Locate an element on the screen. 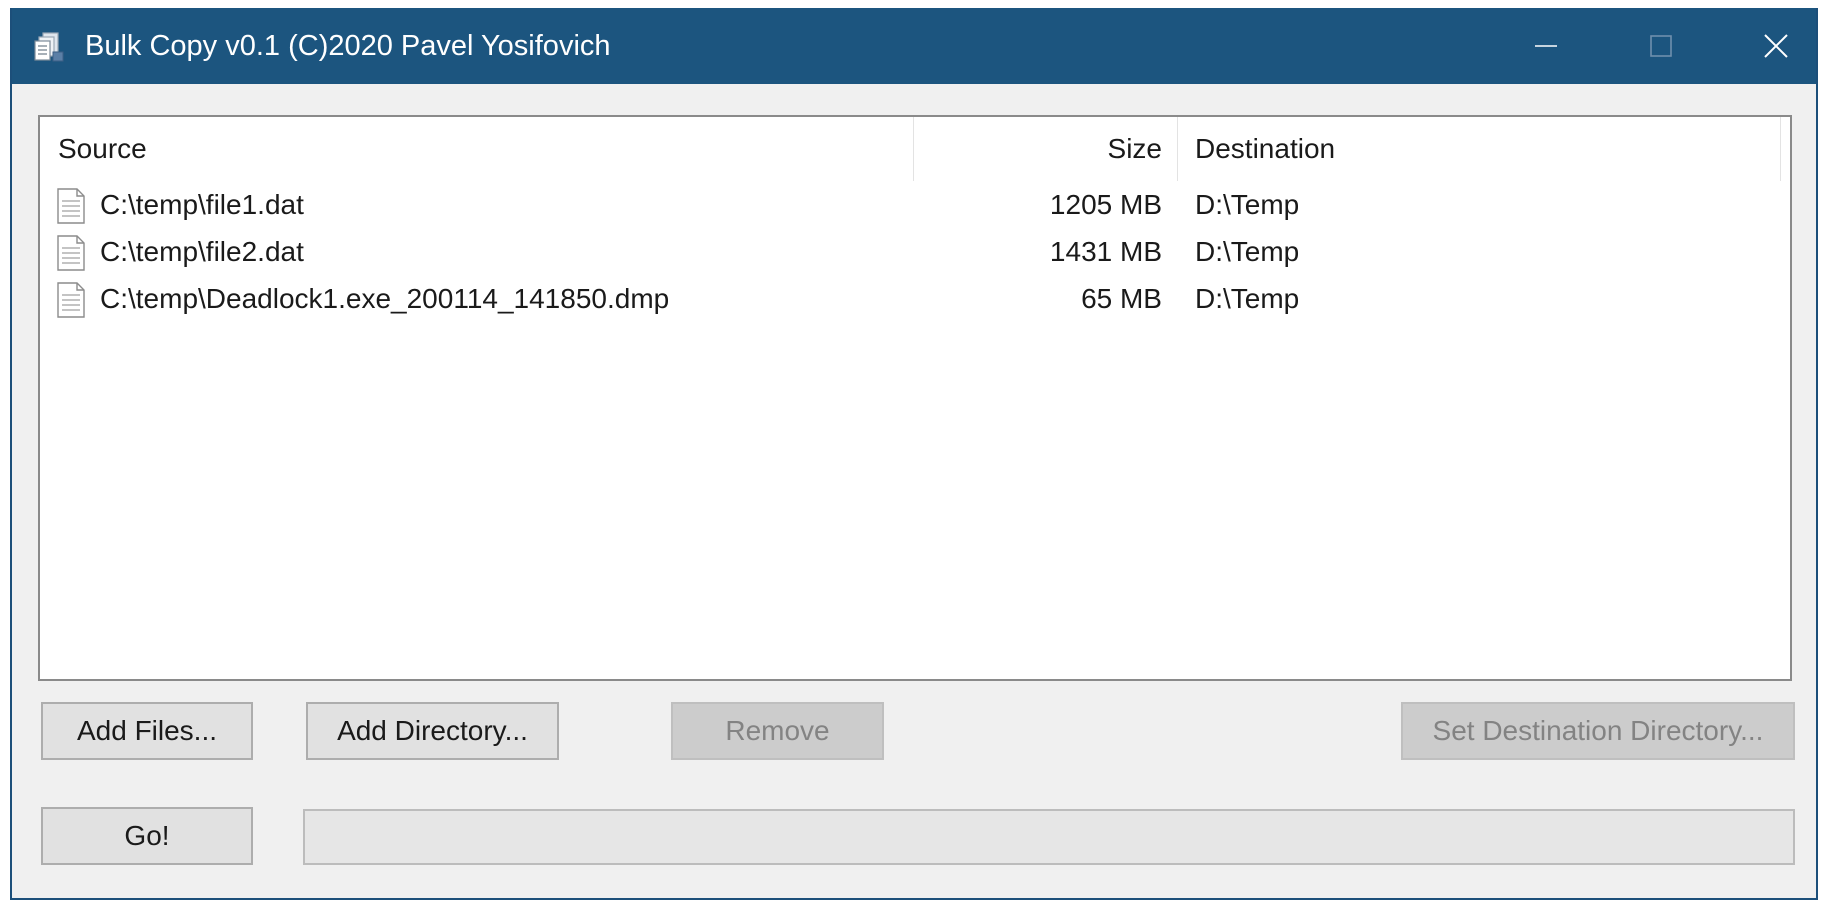  table-row: C:\temp\file2.dat 1431 MB D:\Temp is located at coordinates (915, 251).